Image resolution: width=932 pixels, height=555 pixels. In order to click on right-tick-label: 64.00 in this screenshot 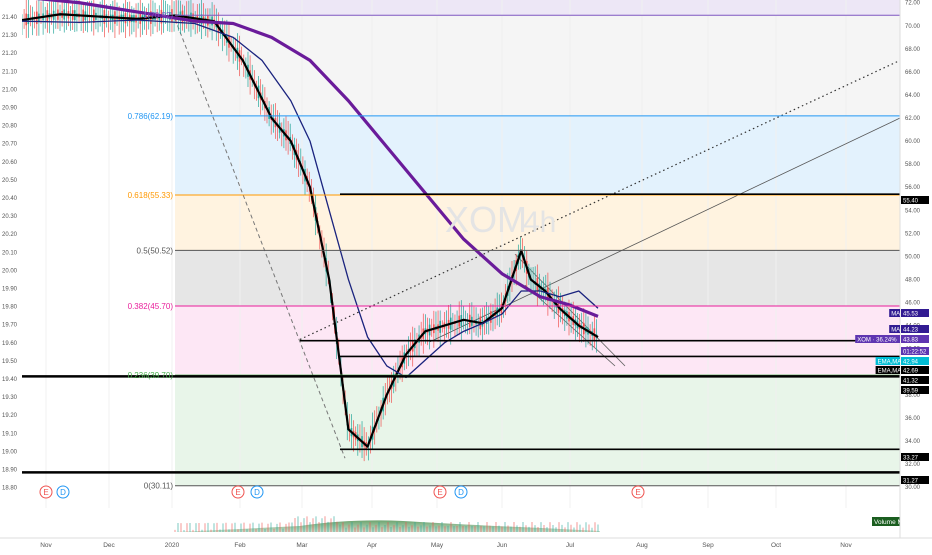, I will do `click(913, 96)`.